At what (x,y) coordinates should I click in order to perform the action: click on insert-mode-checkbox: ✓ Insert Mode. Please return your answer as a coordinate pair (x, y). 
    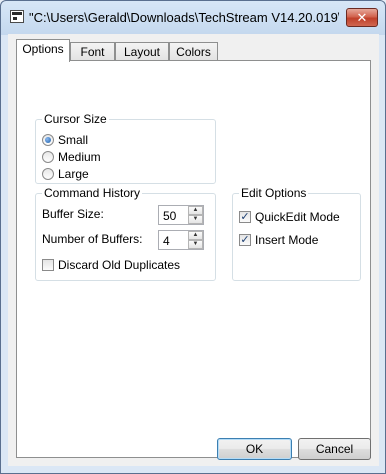
    Looking at the image, I should click on (278, 240).